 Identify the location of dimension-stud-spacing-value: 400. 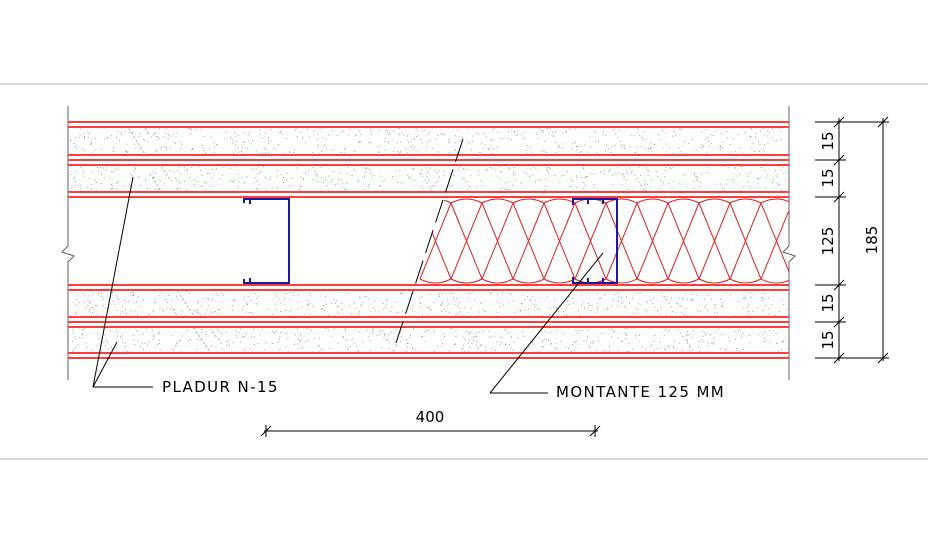
(430, 417).